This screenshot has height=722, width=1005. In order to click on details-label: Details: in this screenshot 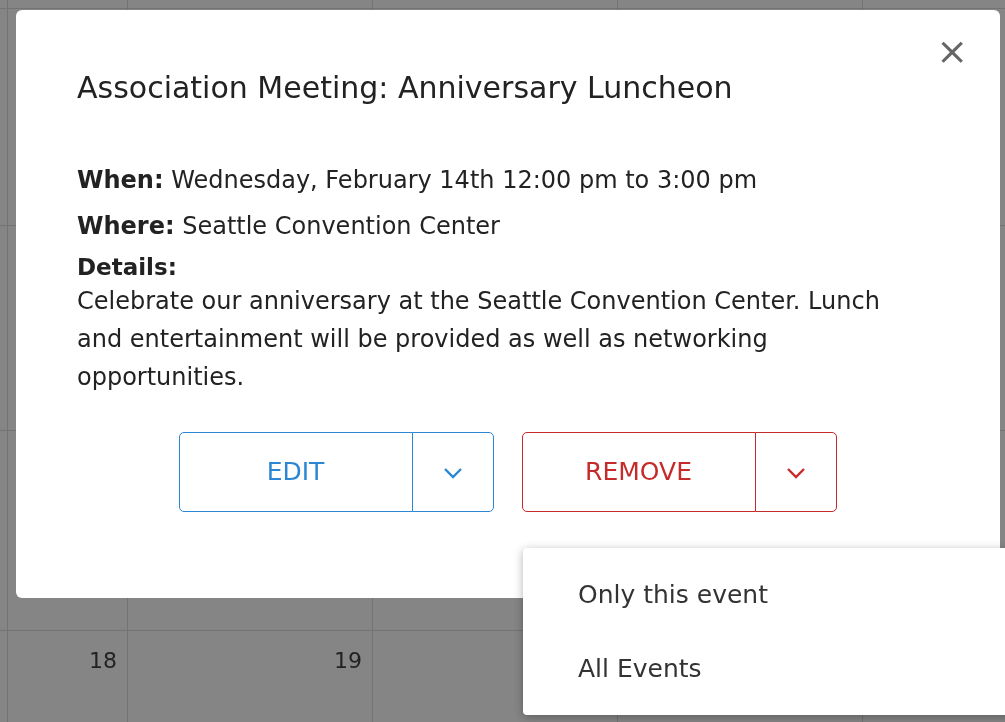, I will do `click(127, 268)`.